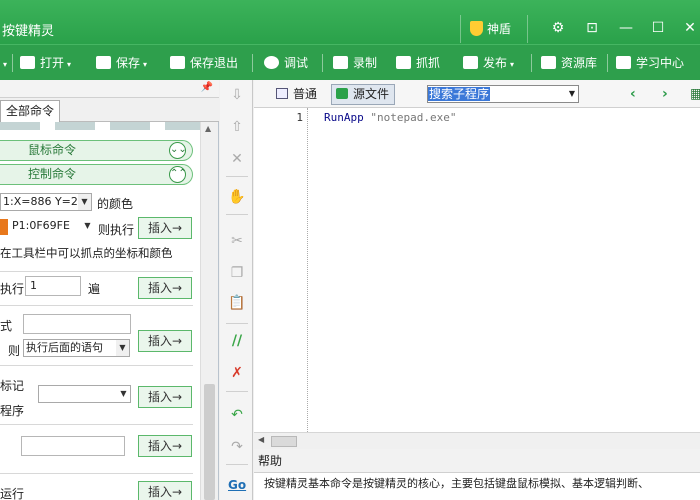  I want to click on maximize-button: ☐, so click(658, 28).